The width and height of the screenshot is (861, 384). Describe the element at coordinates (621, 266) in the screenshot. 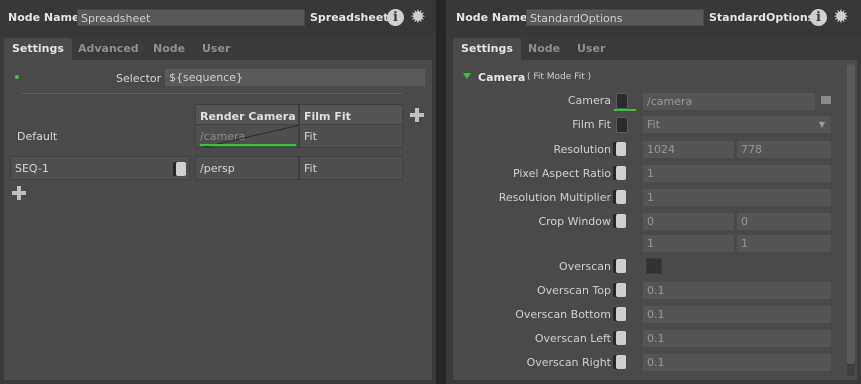

I see `overscan-enable-toggle` at that location.